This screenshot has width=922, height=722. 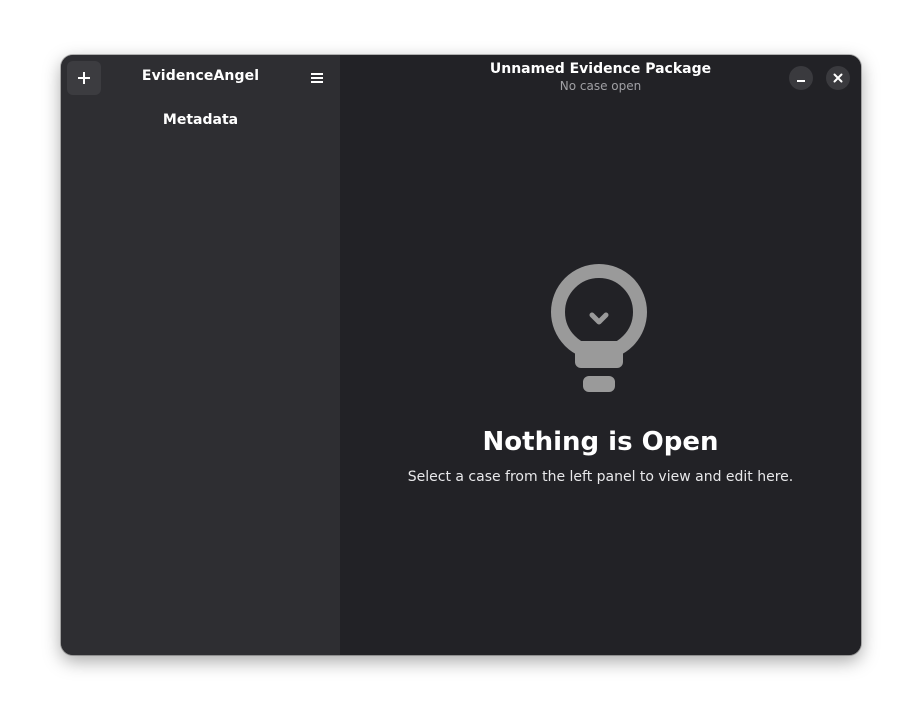 I want to click on app-title: EvidenceAngel, so click(x=200, y=76).